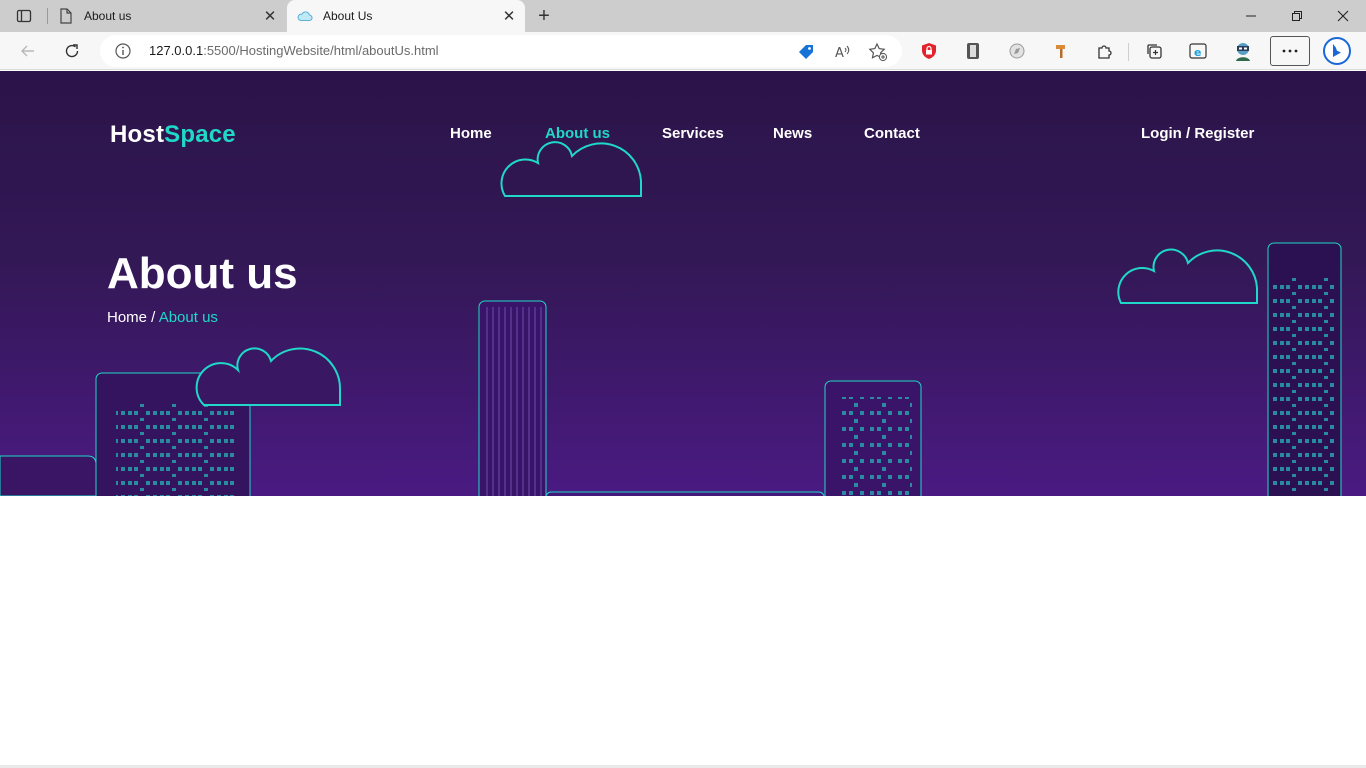 The image size is (1366, 768). Describe the element at coordinates (892, 133) in the screenshot. I see `nav-contact: Contact` at that location.